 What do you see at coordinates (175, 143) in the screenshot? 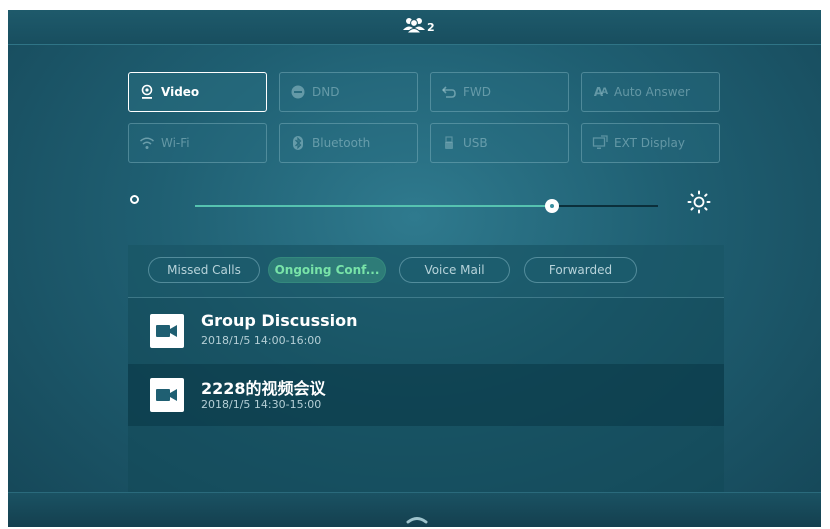
I see `wifi-label: Wi-Fi` at bounding box center [175, 143].